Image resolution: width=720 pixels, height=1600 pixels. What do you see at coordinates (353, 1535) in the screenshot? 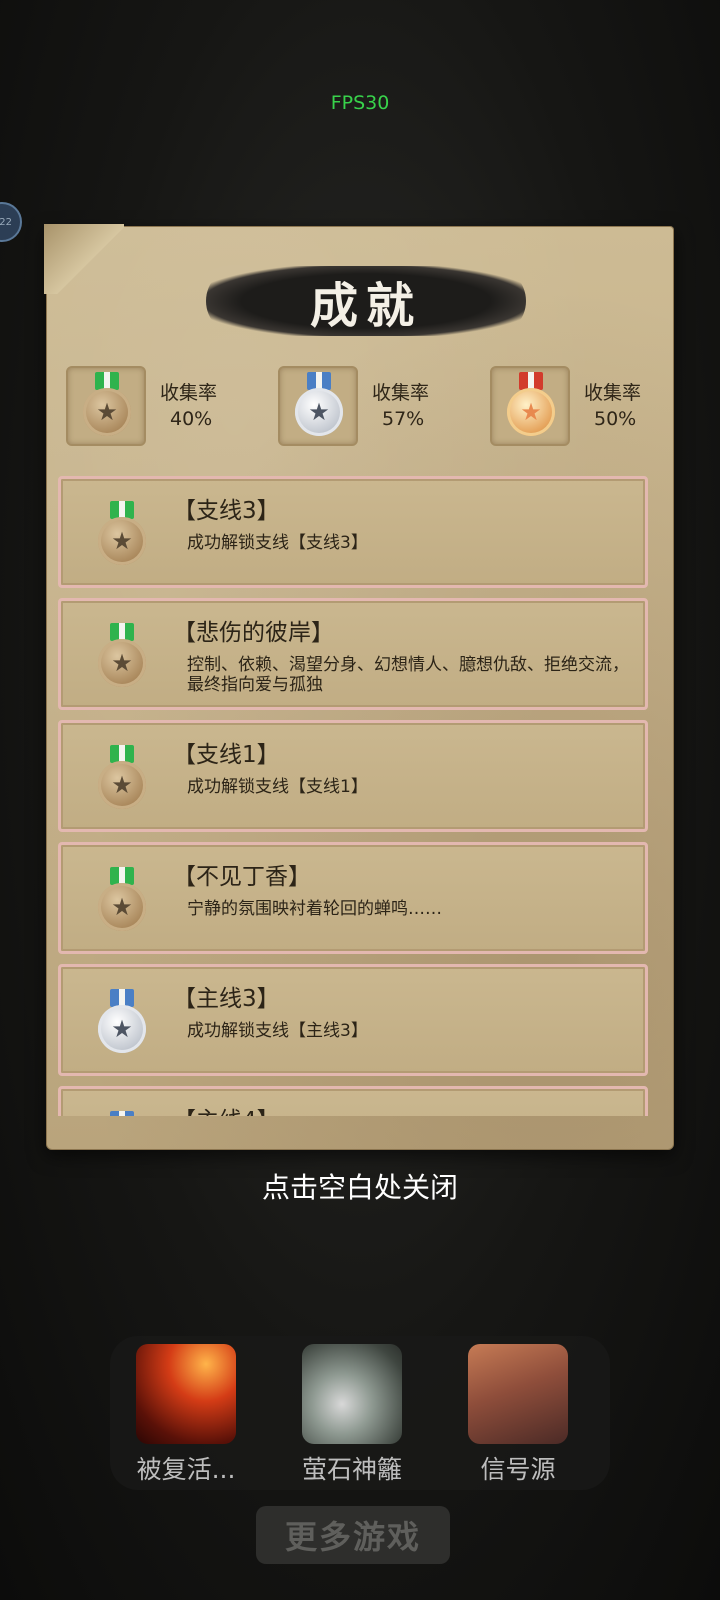
I see `more-games-button: 更多游戏` at bounding box center [353, 1535].